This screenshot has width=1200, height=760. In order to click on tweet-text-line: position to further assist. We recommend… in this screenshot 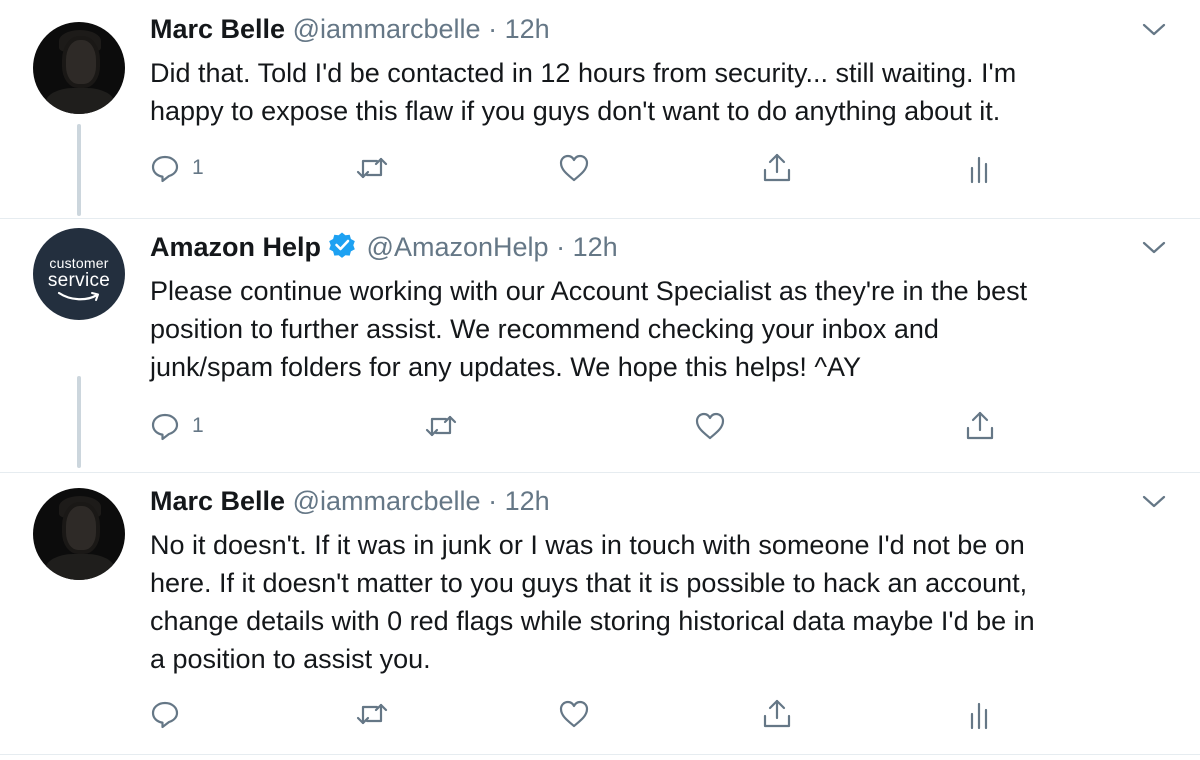, I will do `click(544, 329)`.